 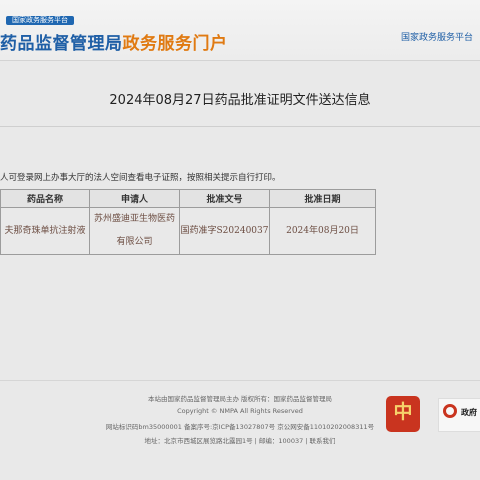 What do you see at coordinates (45, 231) in the screenshot?
I see `cell-drug-name: 夫那奇珠单抗注射液` at bounding box center [45, 231].